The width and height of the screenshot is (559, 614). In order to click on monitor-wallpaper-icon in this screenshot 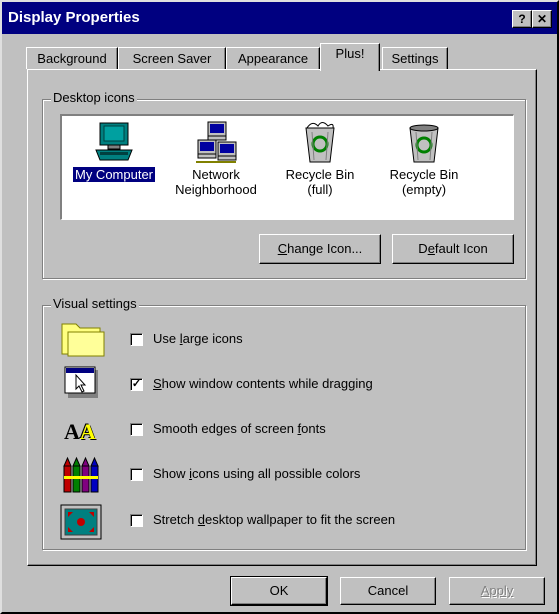, I will do `click(81, 522)`.